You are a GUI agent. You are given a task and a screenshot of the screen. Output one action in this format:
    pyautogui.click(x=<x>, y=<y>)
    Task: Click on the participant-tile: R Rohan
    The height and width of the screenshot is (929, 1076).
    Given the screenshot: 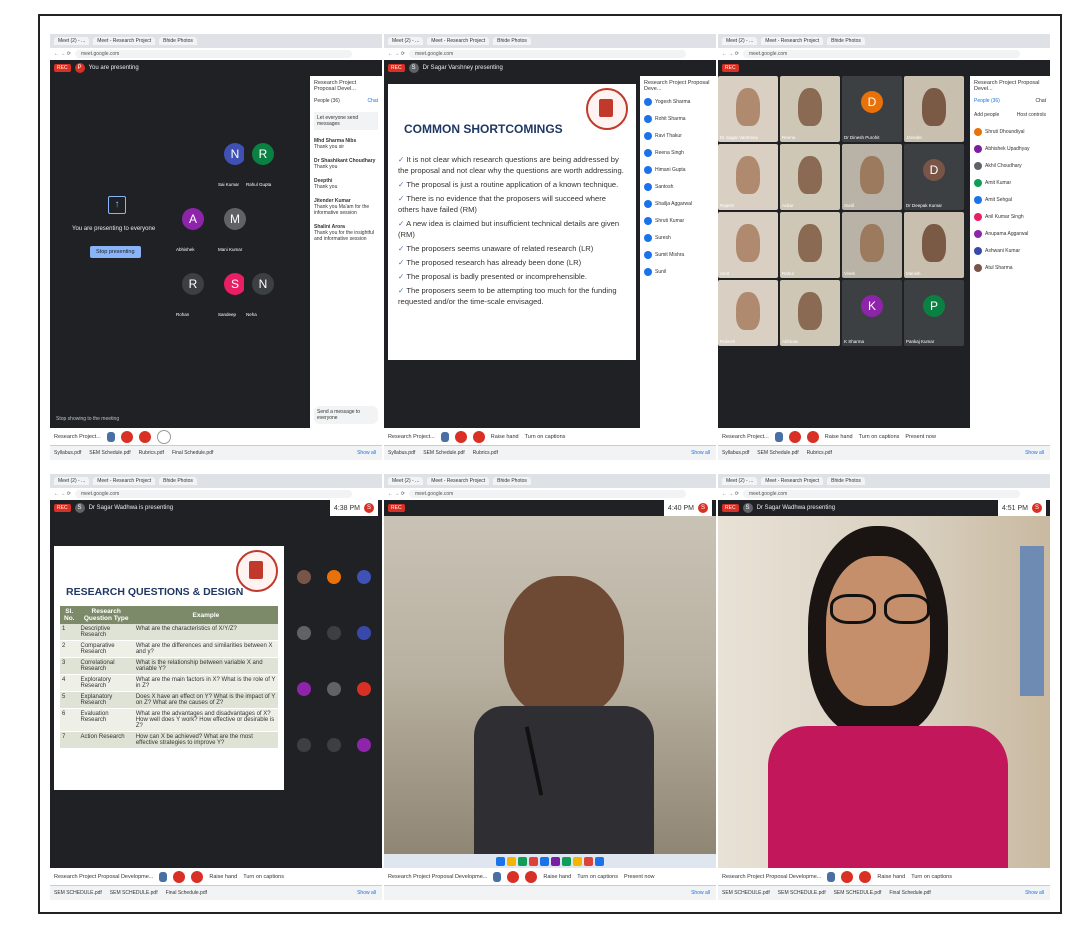 What is the action you would take?
    pyautogui.click(x=193, y=290)
    